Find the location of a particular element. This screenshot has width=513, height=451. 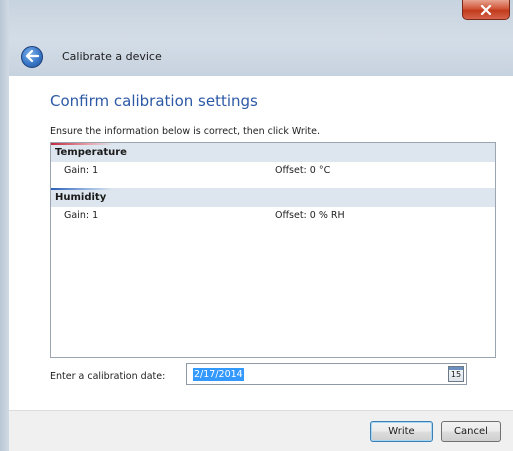

offset-value: Offset: 0 °C is located at coordinates (303, 170).